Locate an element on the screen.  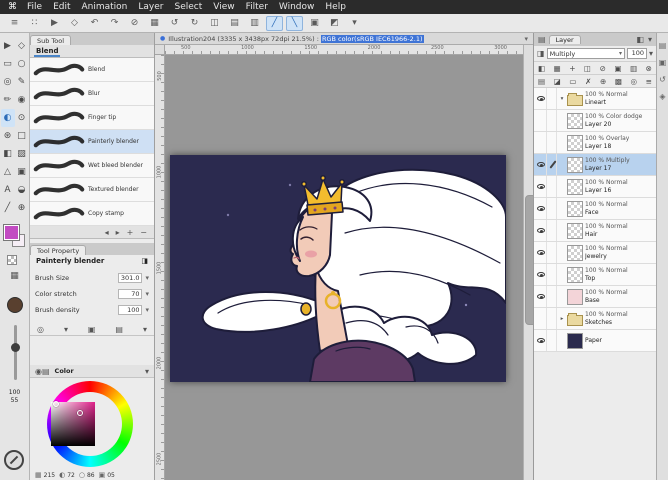
layer-row: Paper is located at coordinates (595, 341).